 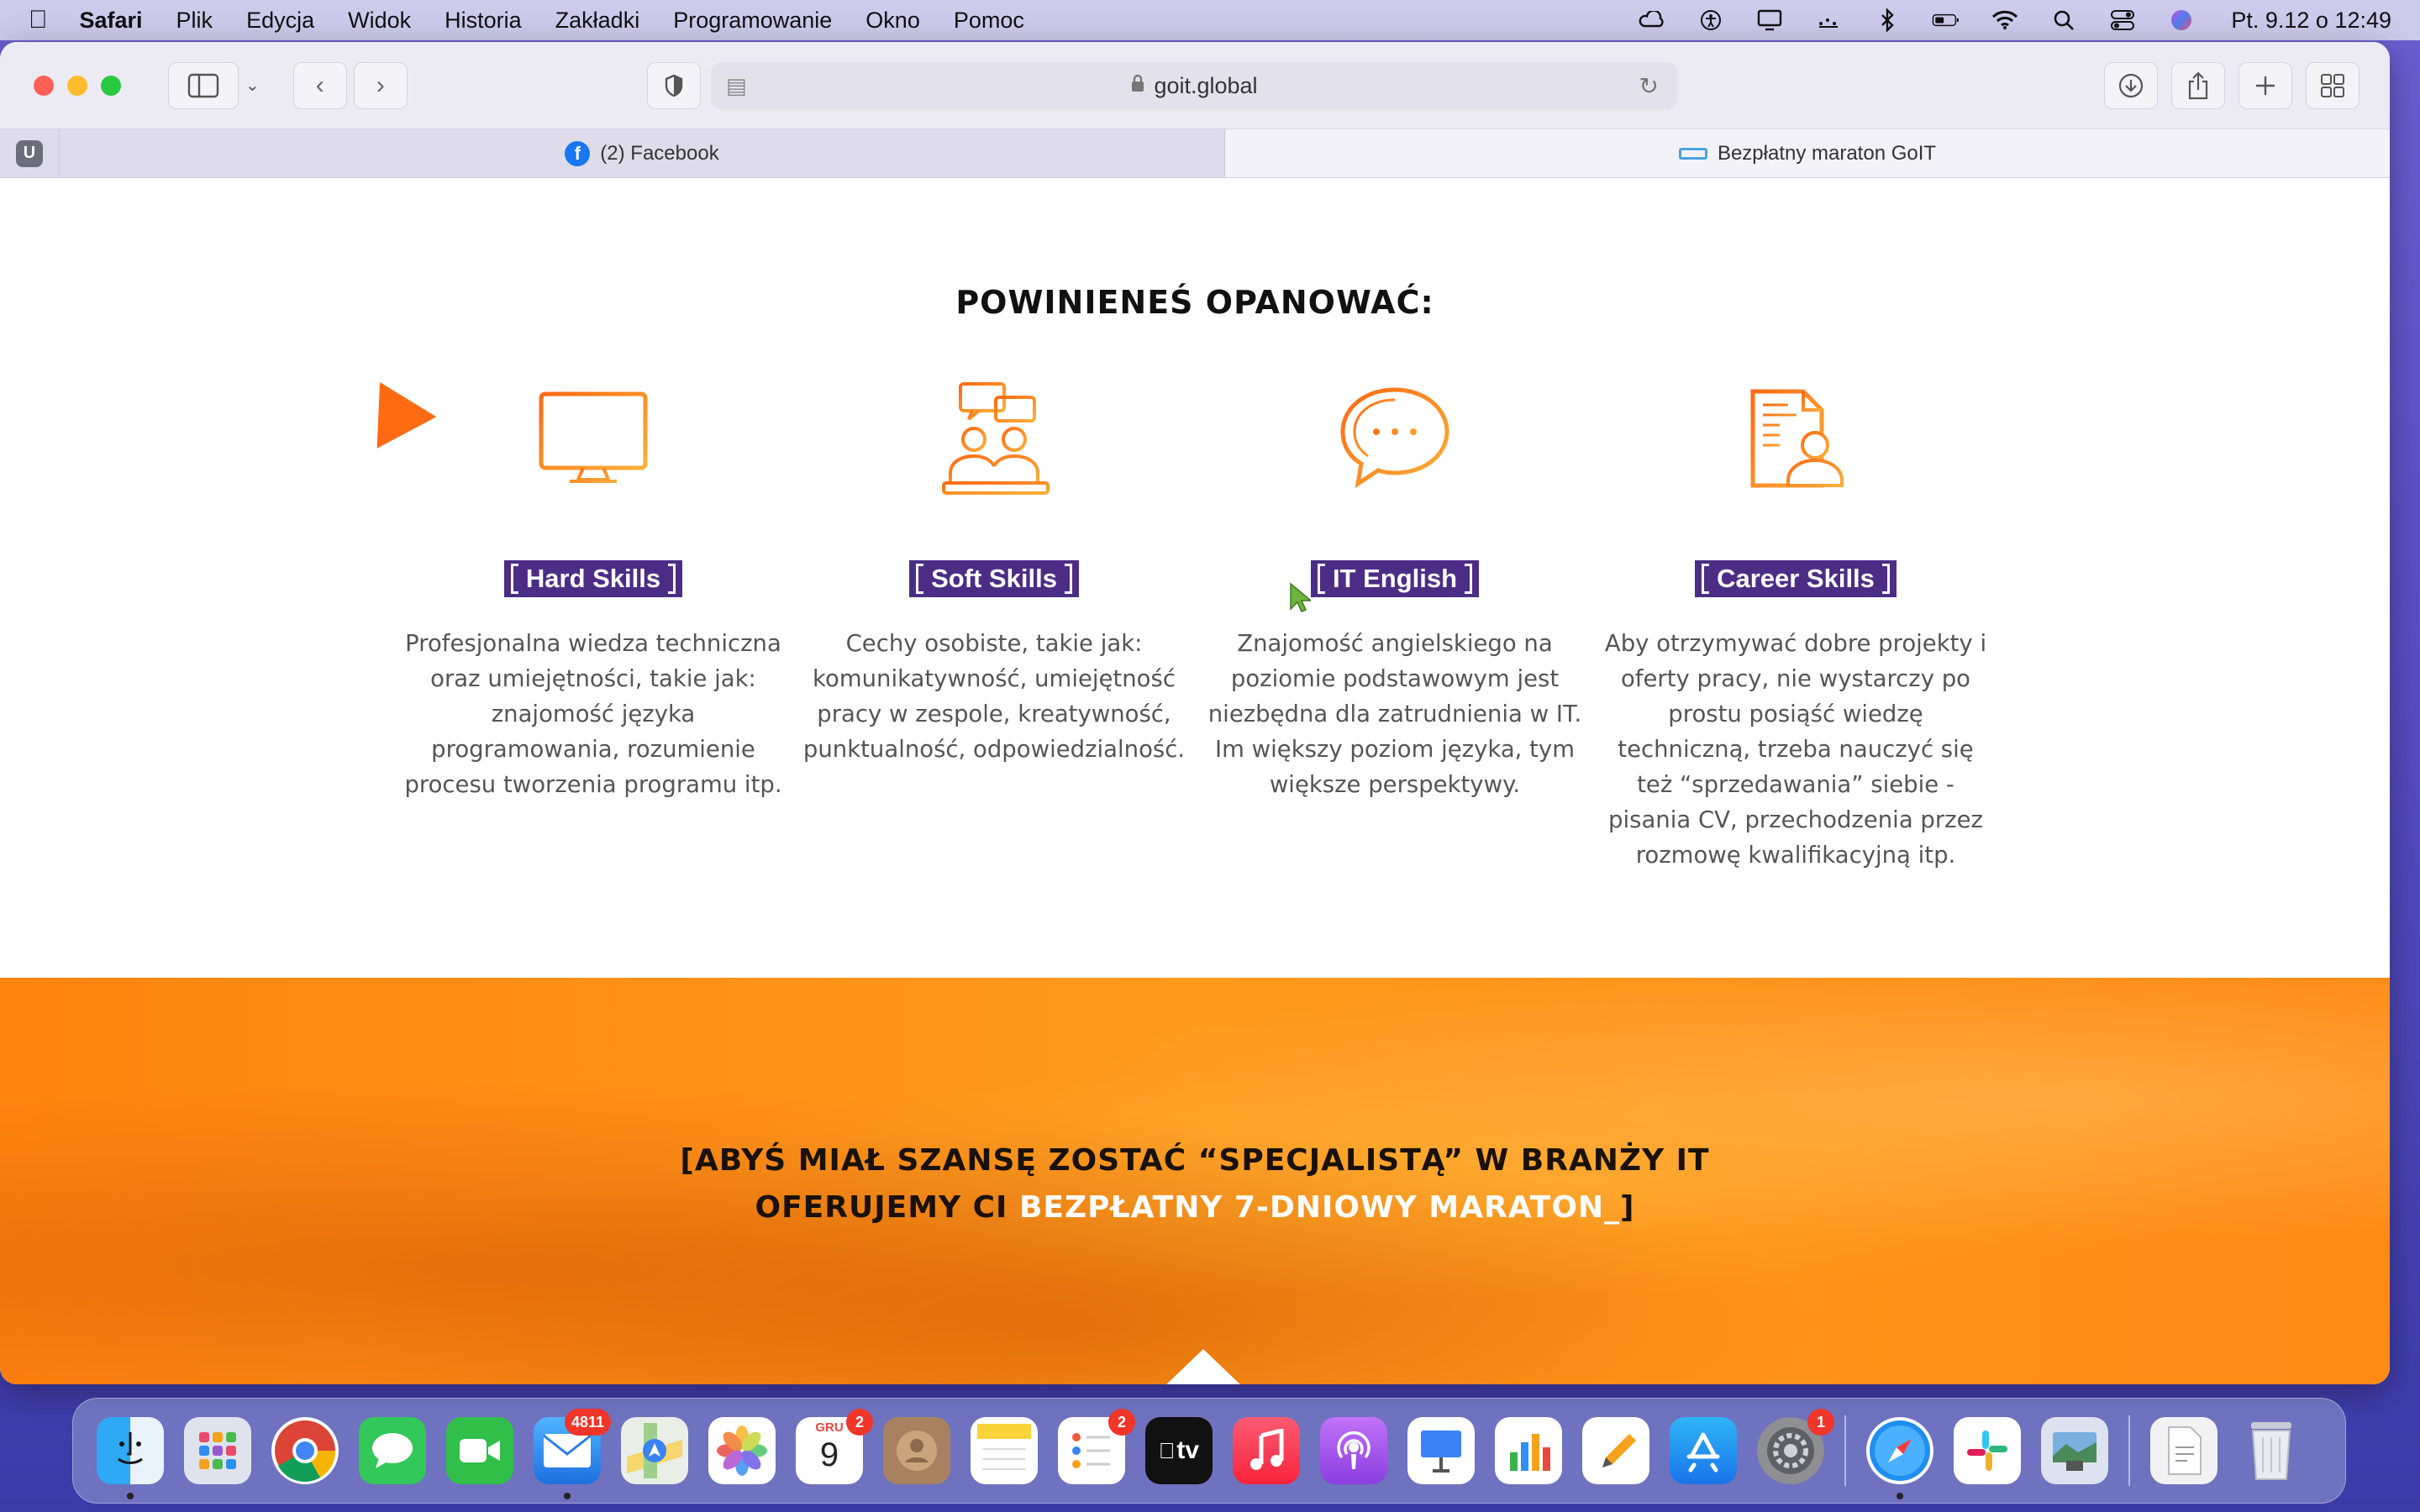 What do you see at coordinates (1900, 1458) in the screenshot?
I see `safari-icon` at bounding box center [1900, 1458].